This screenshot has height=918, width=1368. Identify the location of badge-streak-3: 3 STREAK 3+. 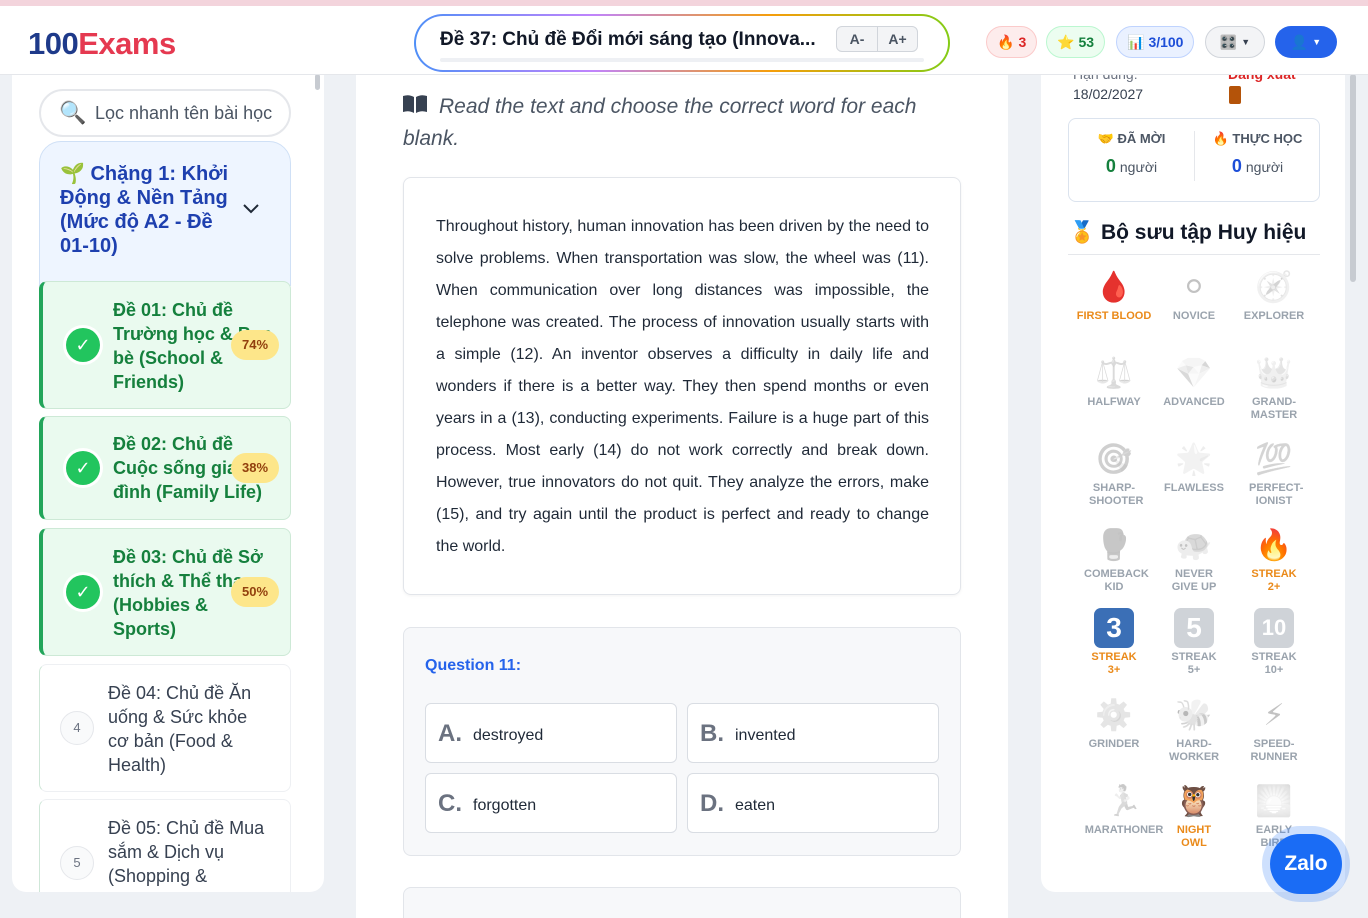
(1114, 642).